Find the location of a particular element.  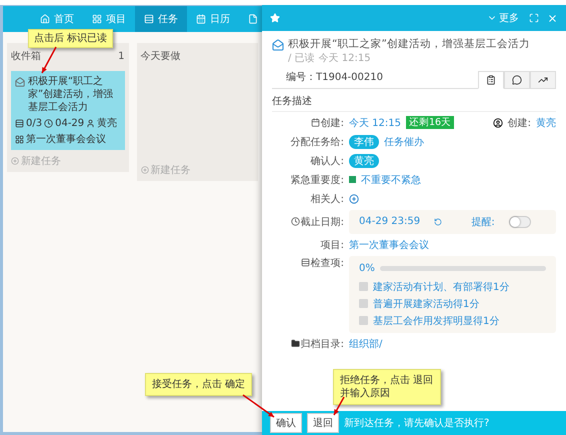

deadline-value: 04-29 23:59 is located at coordinates (389, 222).